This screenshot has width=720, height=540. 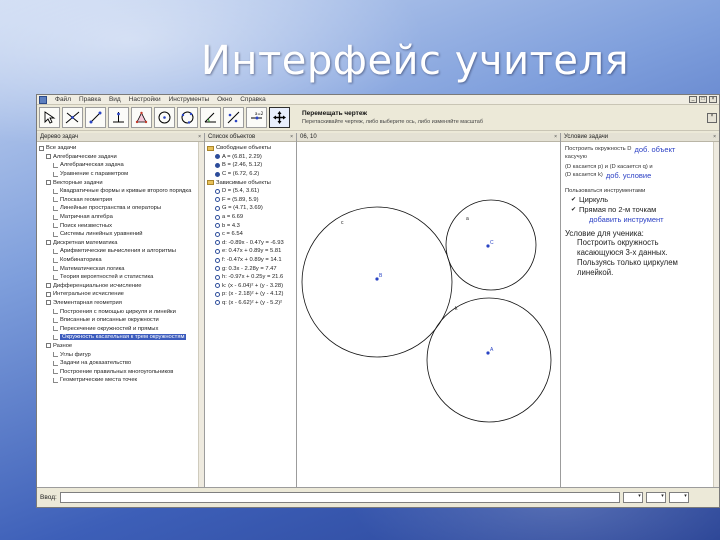 I want to click on object-item: C = (6.72, 6.2), so click(x=250, y=174).